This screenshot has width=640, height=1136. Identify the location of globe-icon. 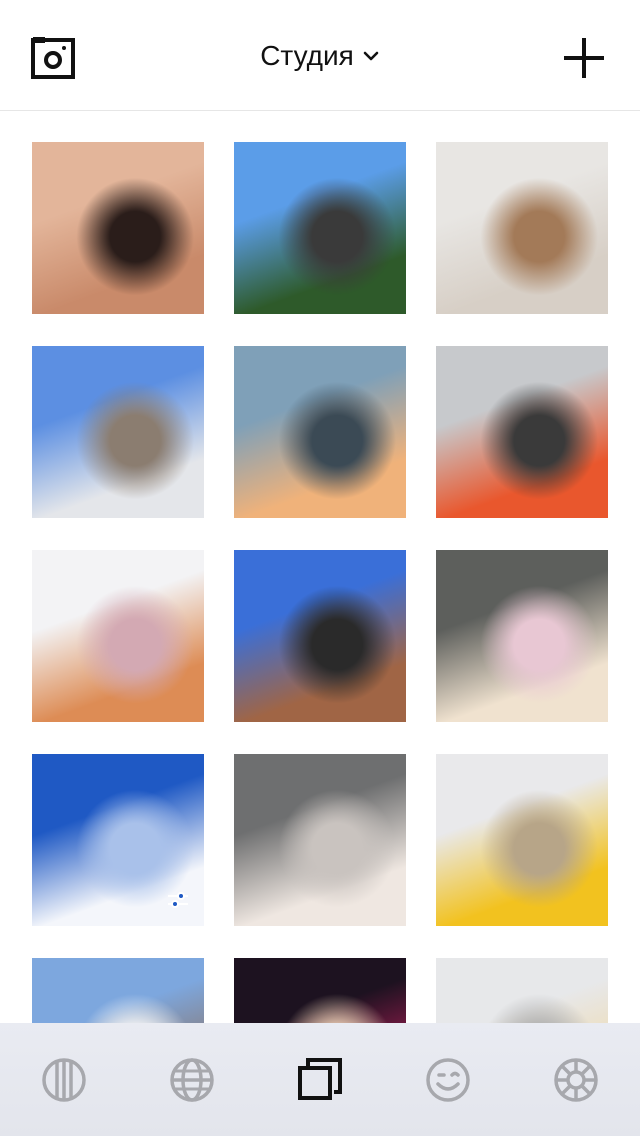
(192, 1079).